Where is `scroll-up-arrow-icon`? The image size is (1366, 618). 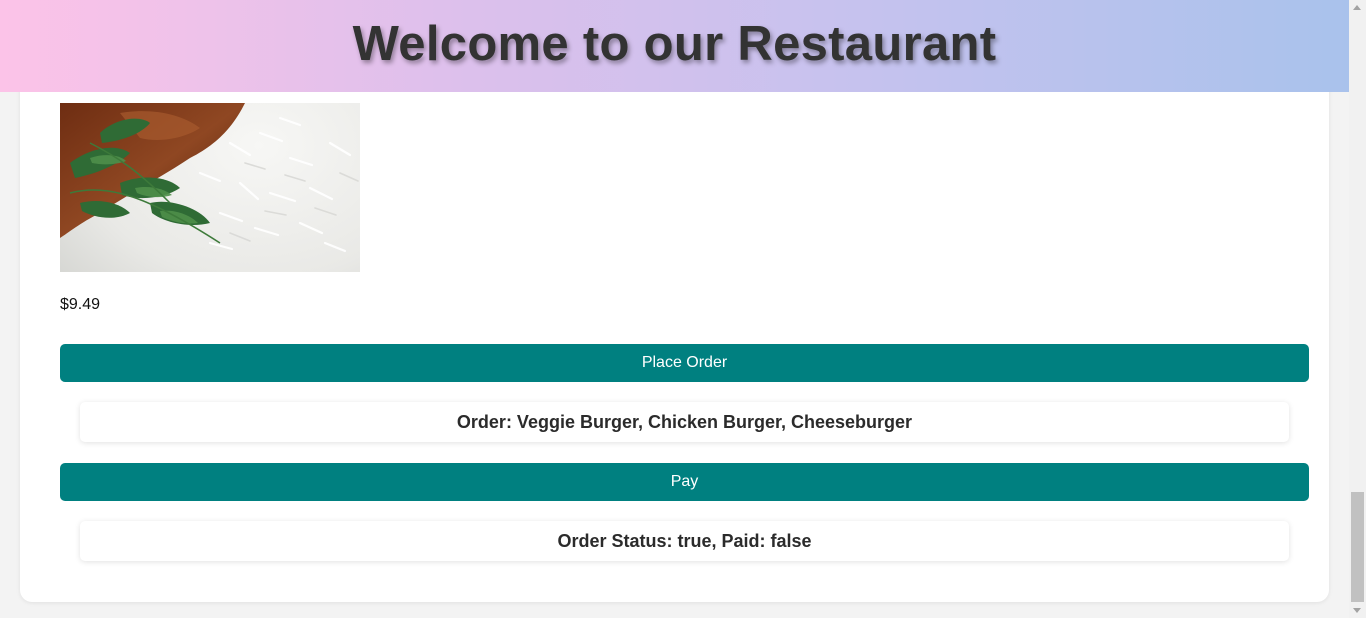
scroll-up-arrow-icon is located at coordinates (1357, 7).